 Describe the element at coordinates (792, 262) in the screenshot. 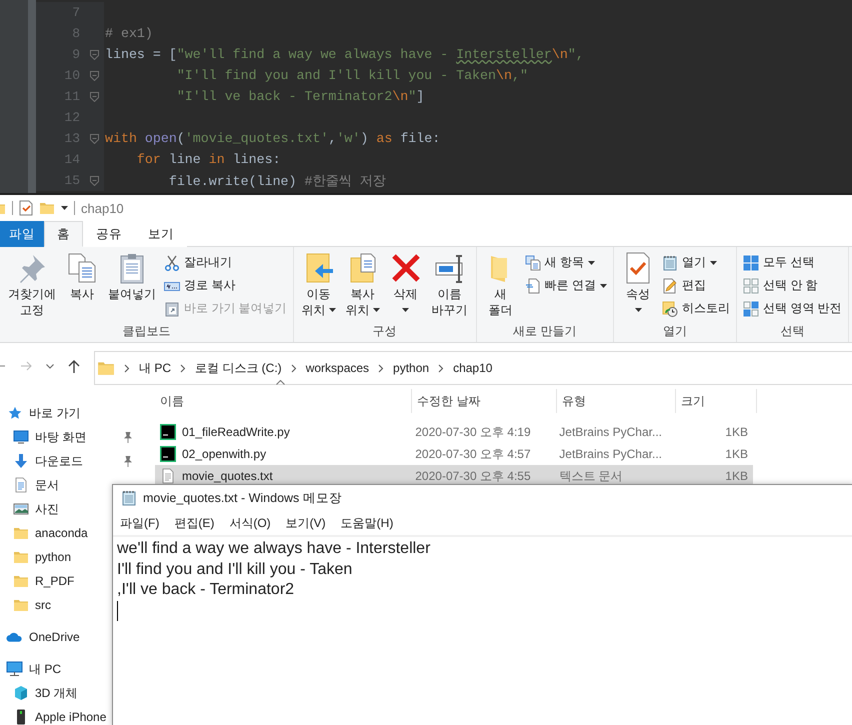

I see `ribbon-button: 모두 선택` at that location.